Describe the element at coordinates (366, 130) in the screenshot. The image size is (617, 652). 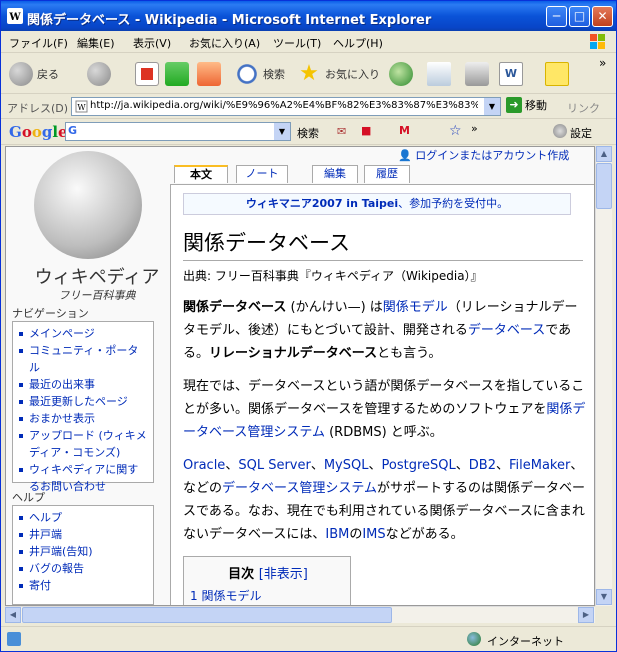
I see `pagerank-icon: ■` at that location.